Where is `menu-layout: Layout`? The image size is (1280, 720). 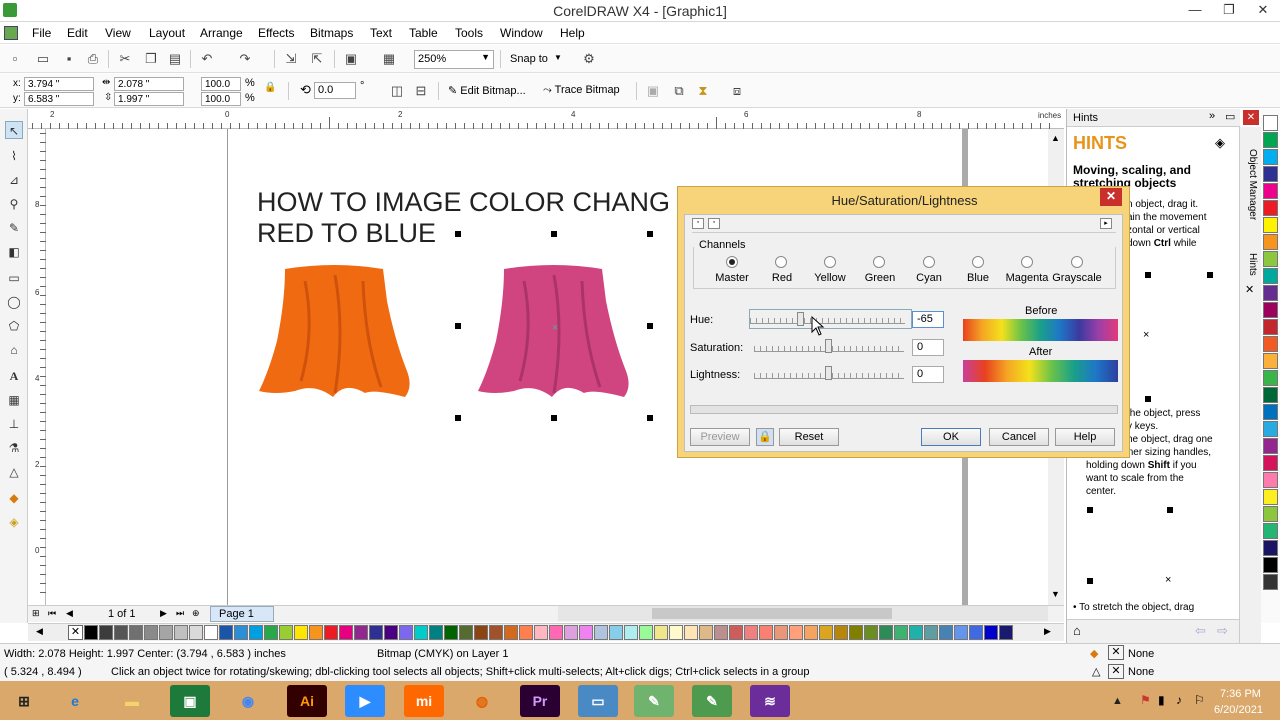
menu-layout: Layout is located at coordinates (167, 33).